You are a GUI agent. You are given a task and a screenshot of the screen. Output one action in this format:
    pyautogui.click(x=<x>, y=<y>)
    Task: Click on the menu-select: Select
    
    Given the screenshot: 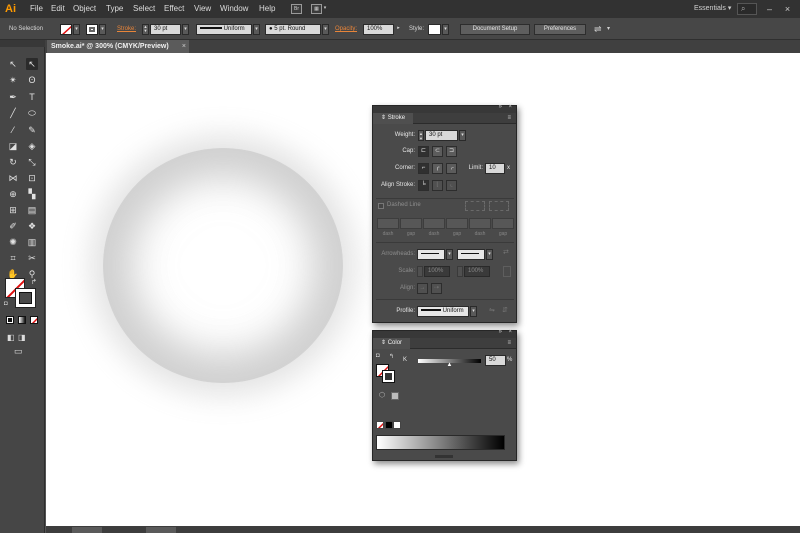 What is the action you would take?
    pyautogui.click(x=144, y=9)
    